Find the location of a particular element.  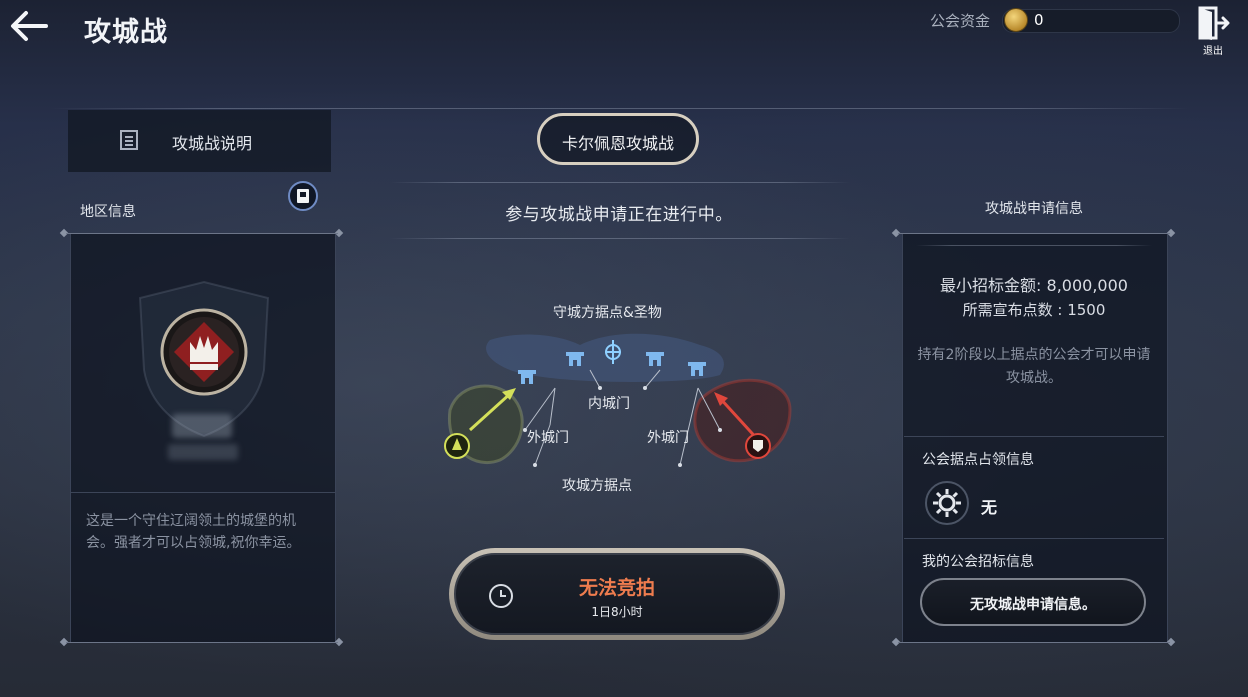

gear-icon is located at coordinates (947, 503).